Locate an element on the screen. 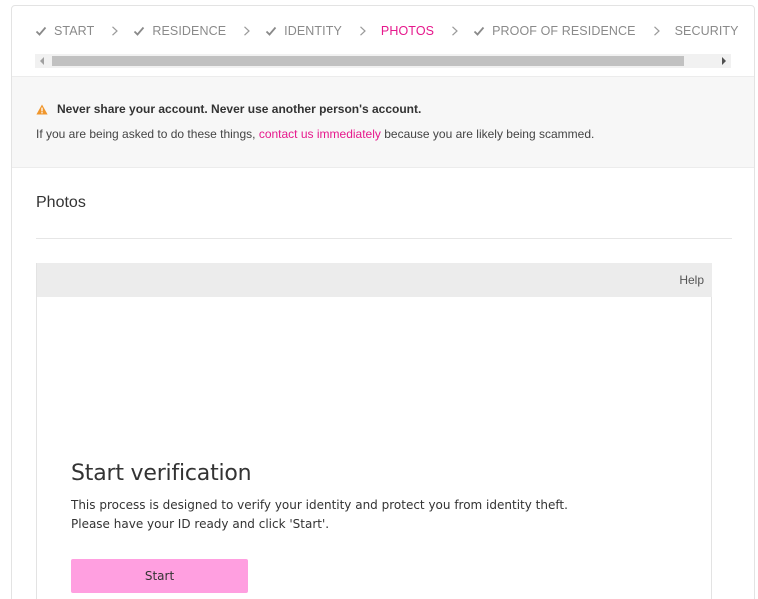 This screenshot has width=758, height=599. contact-us-link: contact us immediately is located at coordinates (320, 134).